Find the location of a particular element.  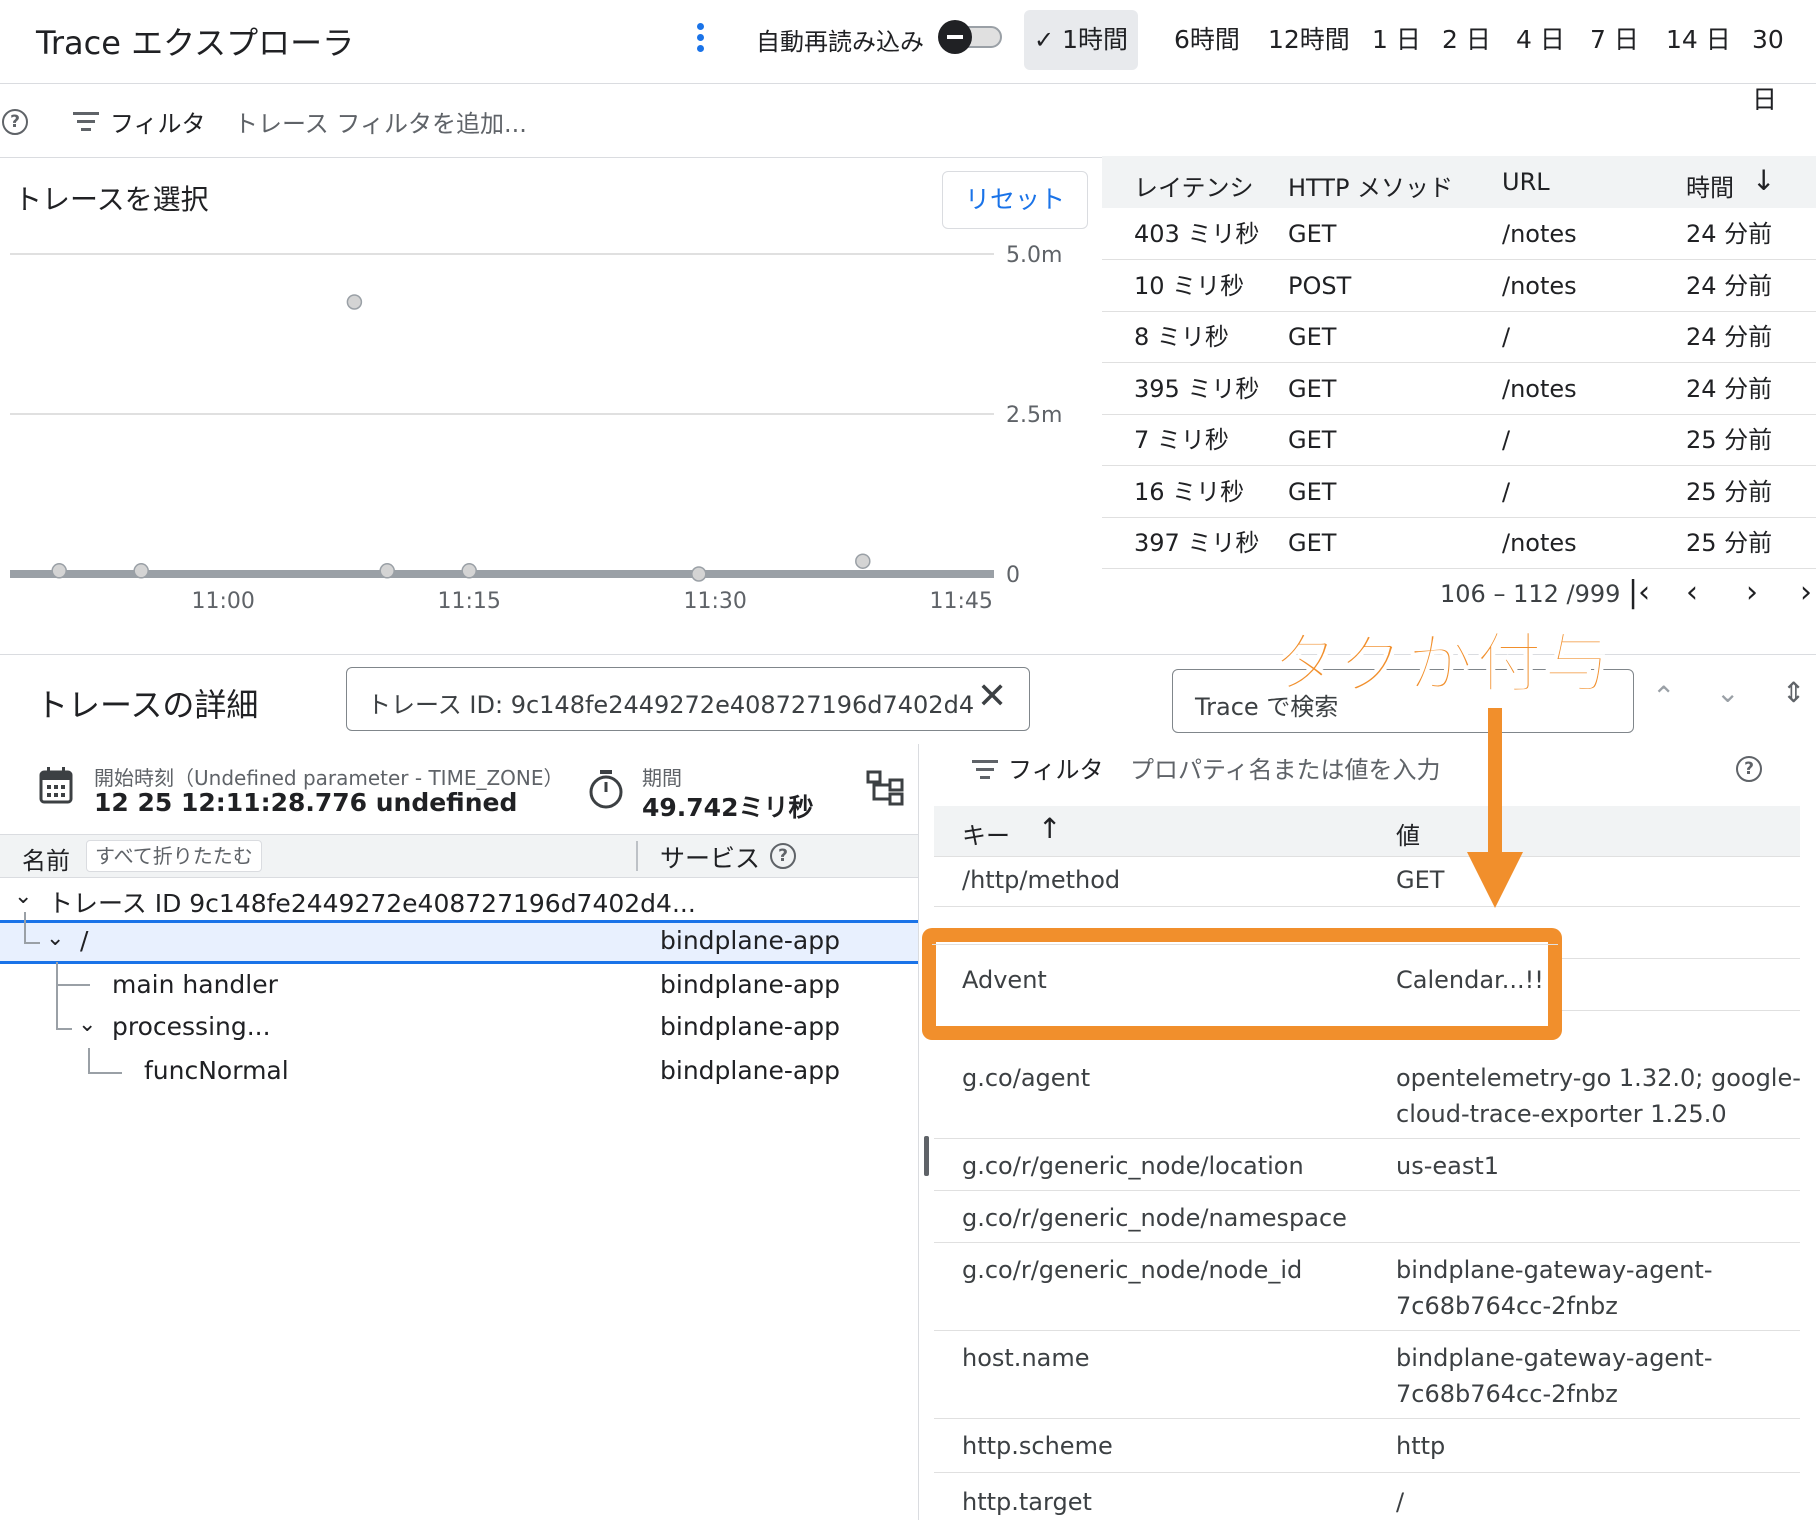

span-row: main handler bindplane-app is located at coordinates (459, 985).